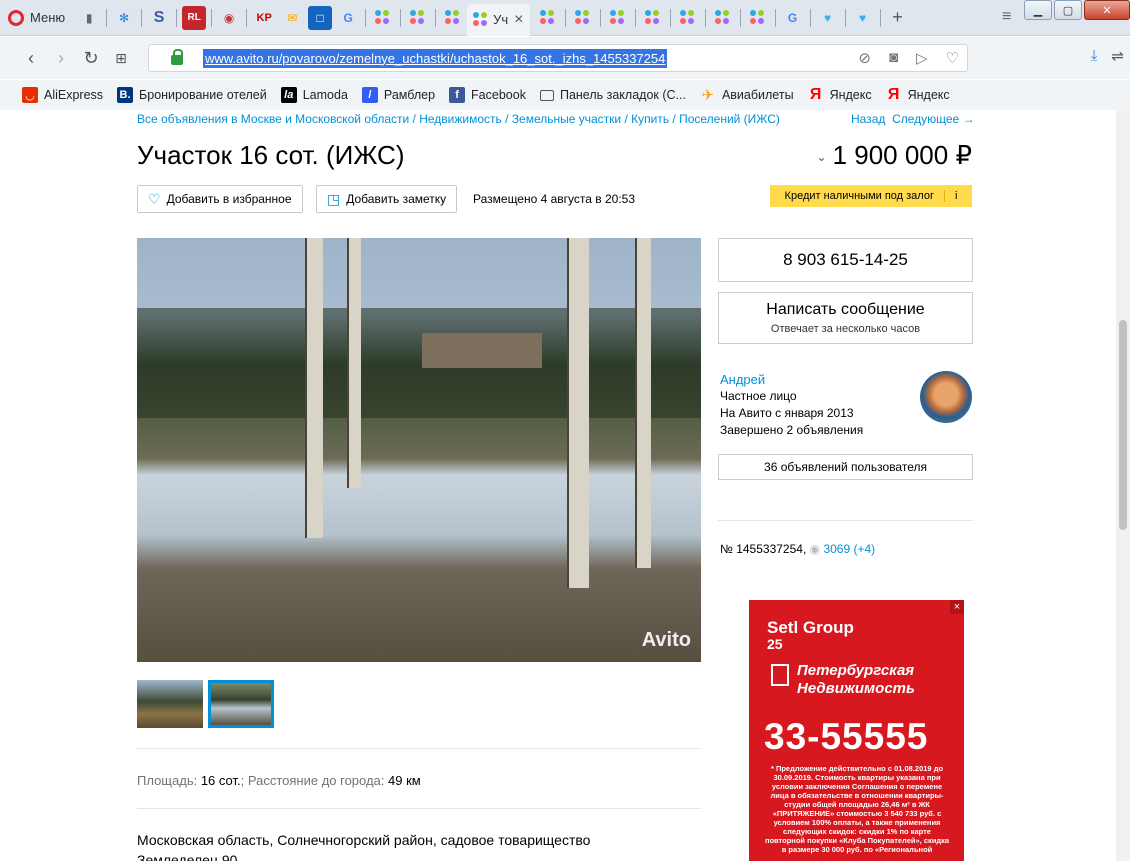 The image size is (1130, 861). Describe the element at coordinates (1117, 56) in the screenshot. I see `easy-setup-icon: ⇌` at that location.